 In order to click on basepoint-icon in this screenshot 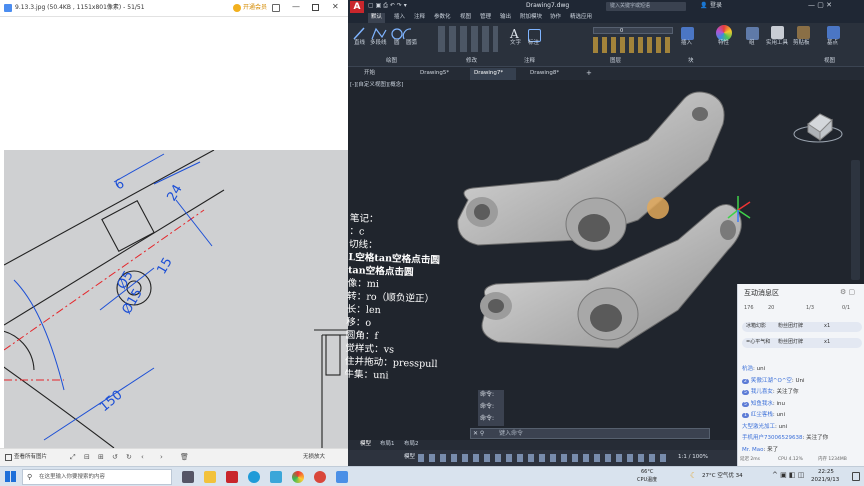, I will do `click(833, 32)`.